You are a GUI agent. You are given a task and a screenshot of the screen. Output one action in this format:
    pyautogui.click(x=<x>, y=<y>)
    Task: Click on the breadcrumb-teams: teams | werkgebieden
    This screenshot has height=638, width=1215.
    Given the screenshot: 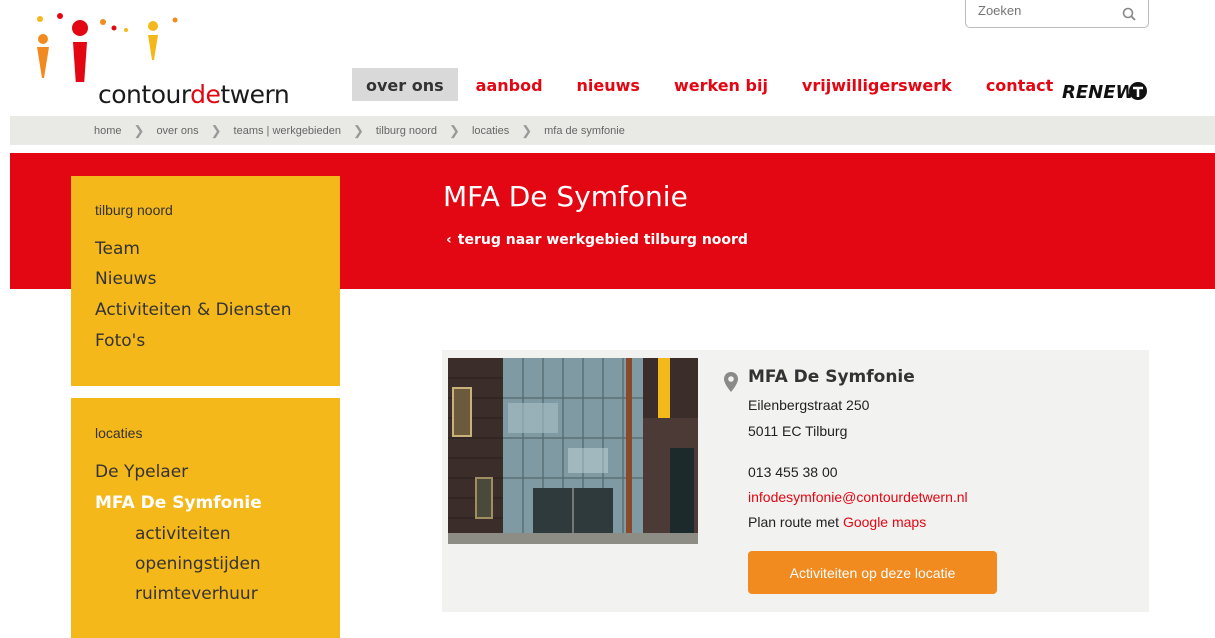 What is the action you would take?
    pyautogui.click(x=287, y=131)
    